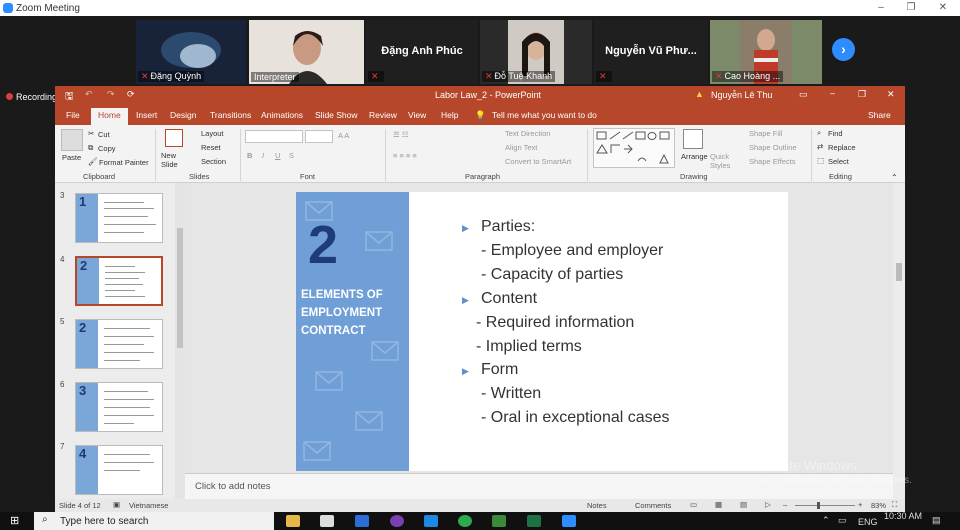  I want to click on zoom-level: 83%, so click(878, 505).